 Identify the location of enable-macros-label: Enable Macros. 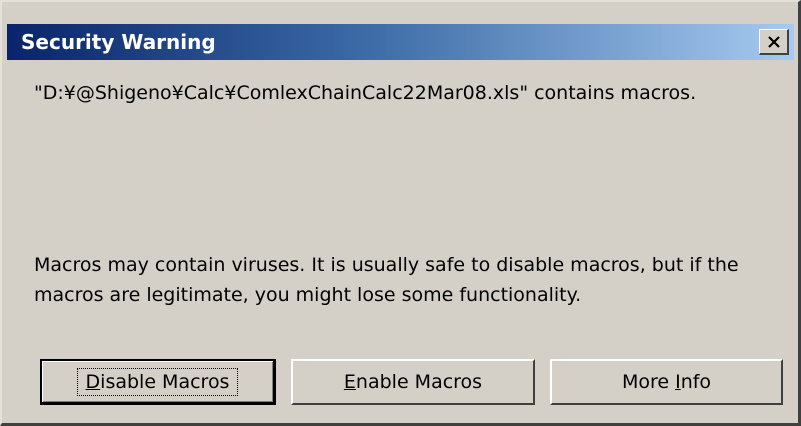
(413, 382).